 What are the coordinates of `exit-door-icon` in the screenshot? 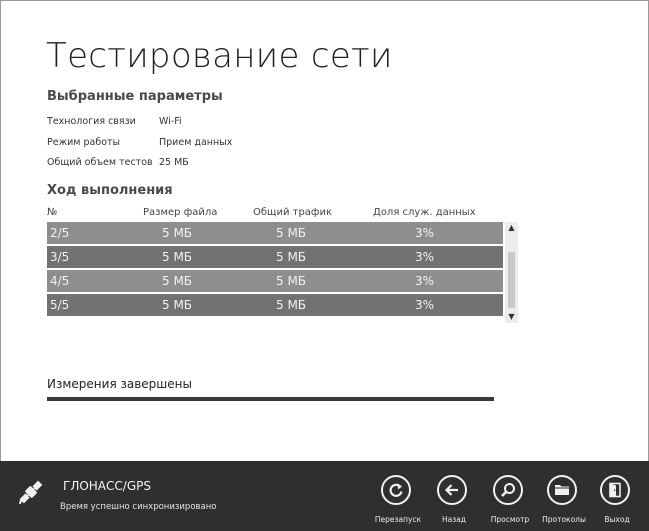 It's located at (615, 490).